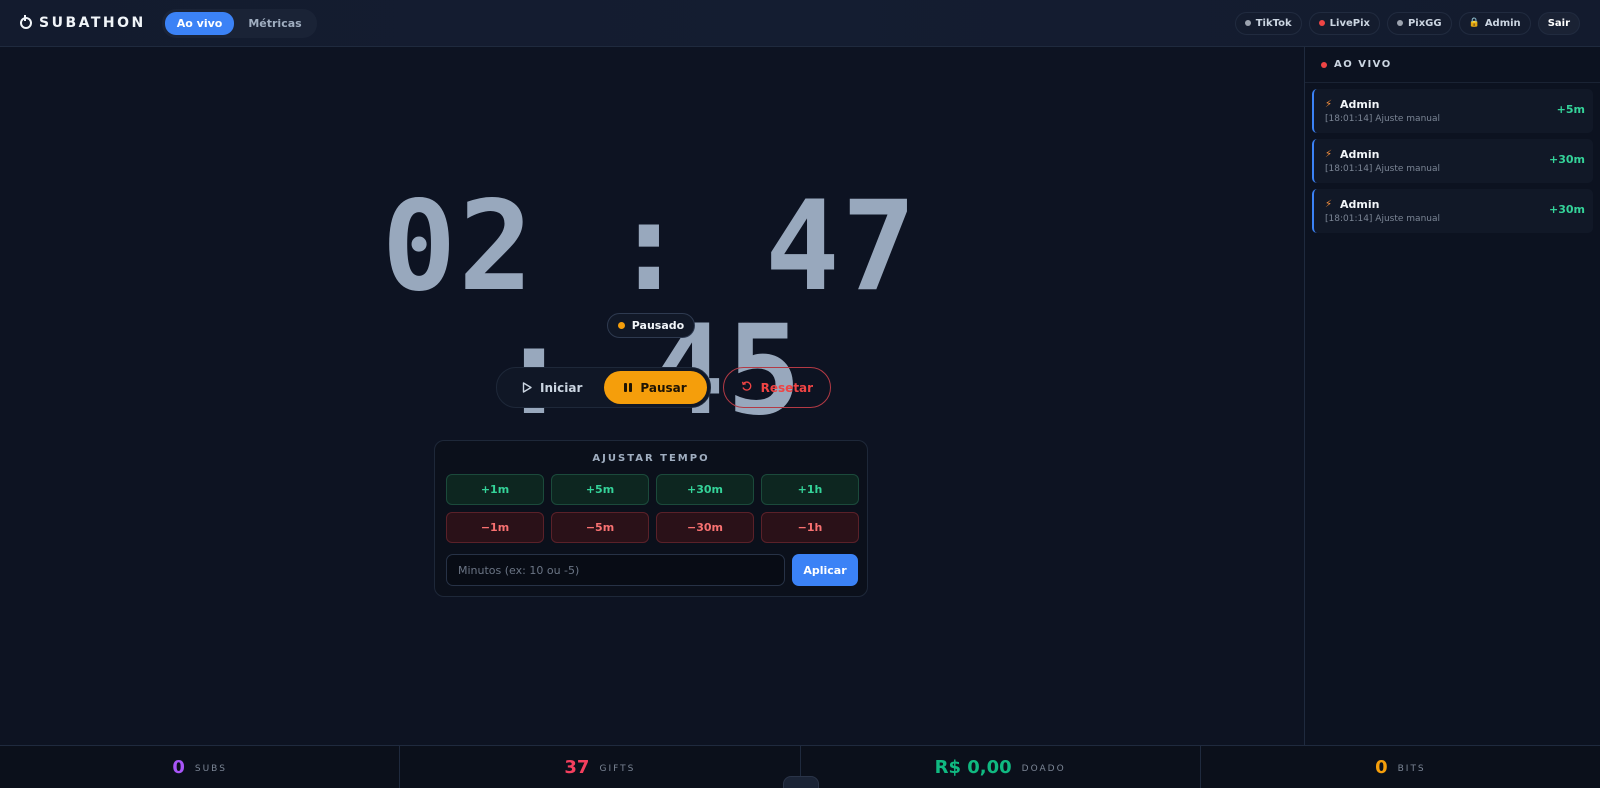 The height and width of the screenshot is (788, 1600). I want to click on status-badge: Pausado, so click(651, 325).